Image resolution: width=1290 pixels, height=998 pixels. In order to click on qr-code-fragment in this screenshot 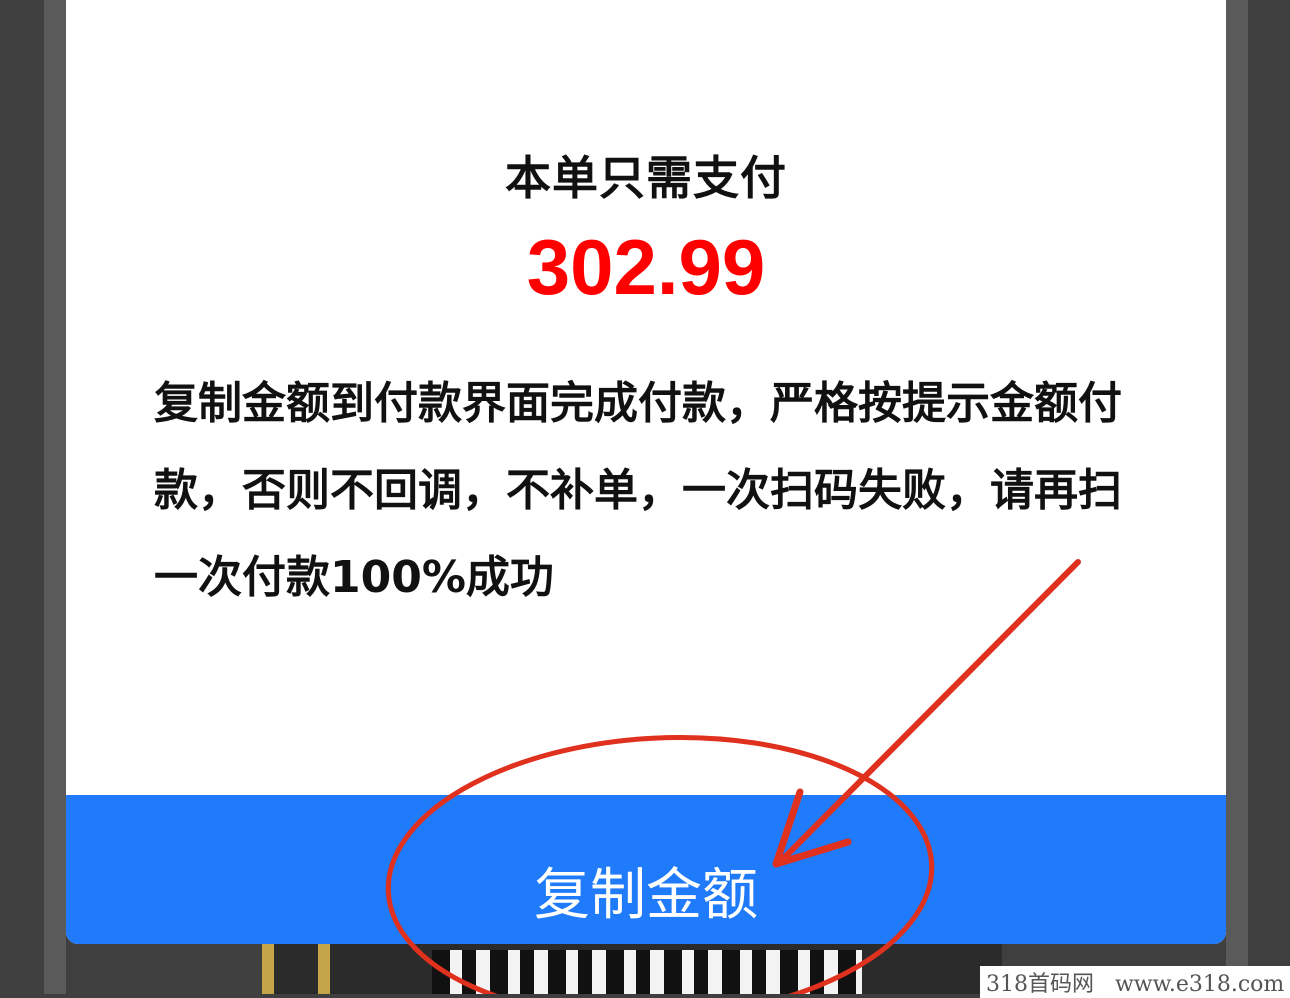, I will do `click(647, 972)`.